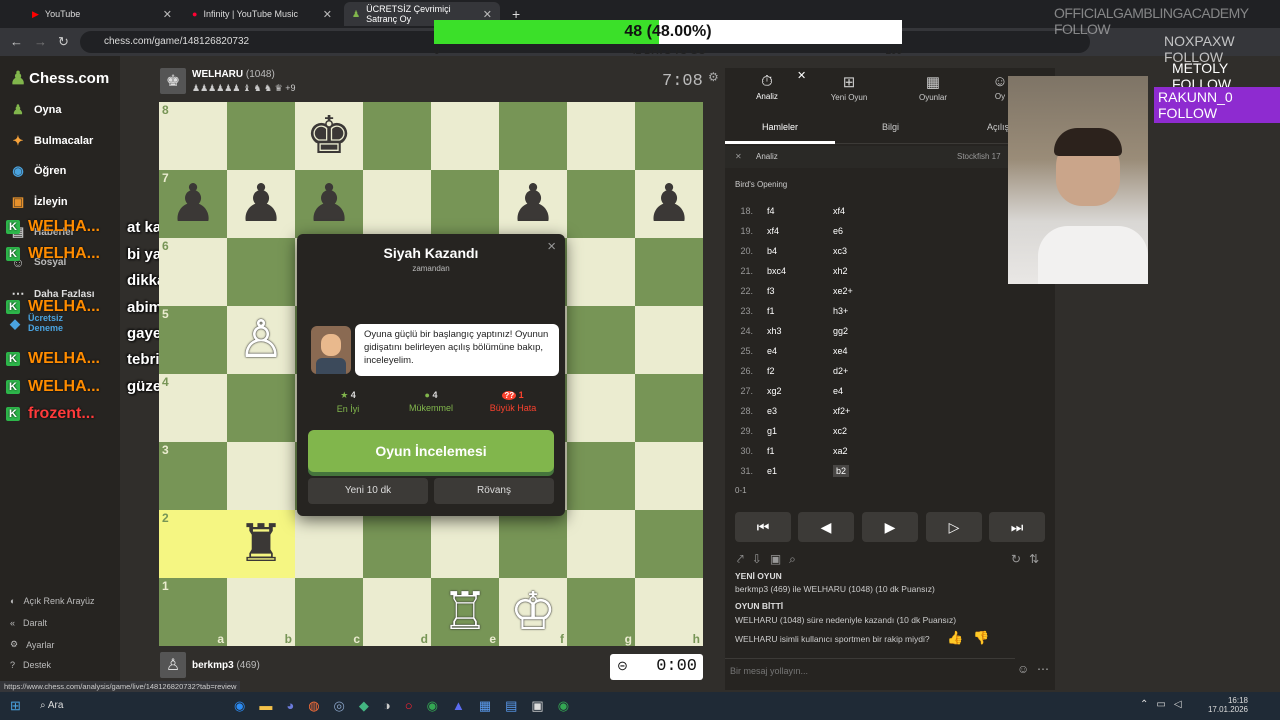 The image size is (1280, 720). Describe the element at coordinates (39, 202) in the screenshot. I see `sidebar-item-watch: ▣ İzleyin` at that location.